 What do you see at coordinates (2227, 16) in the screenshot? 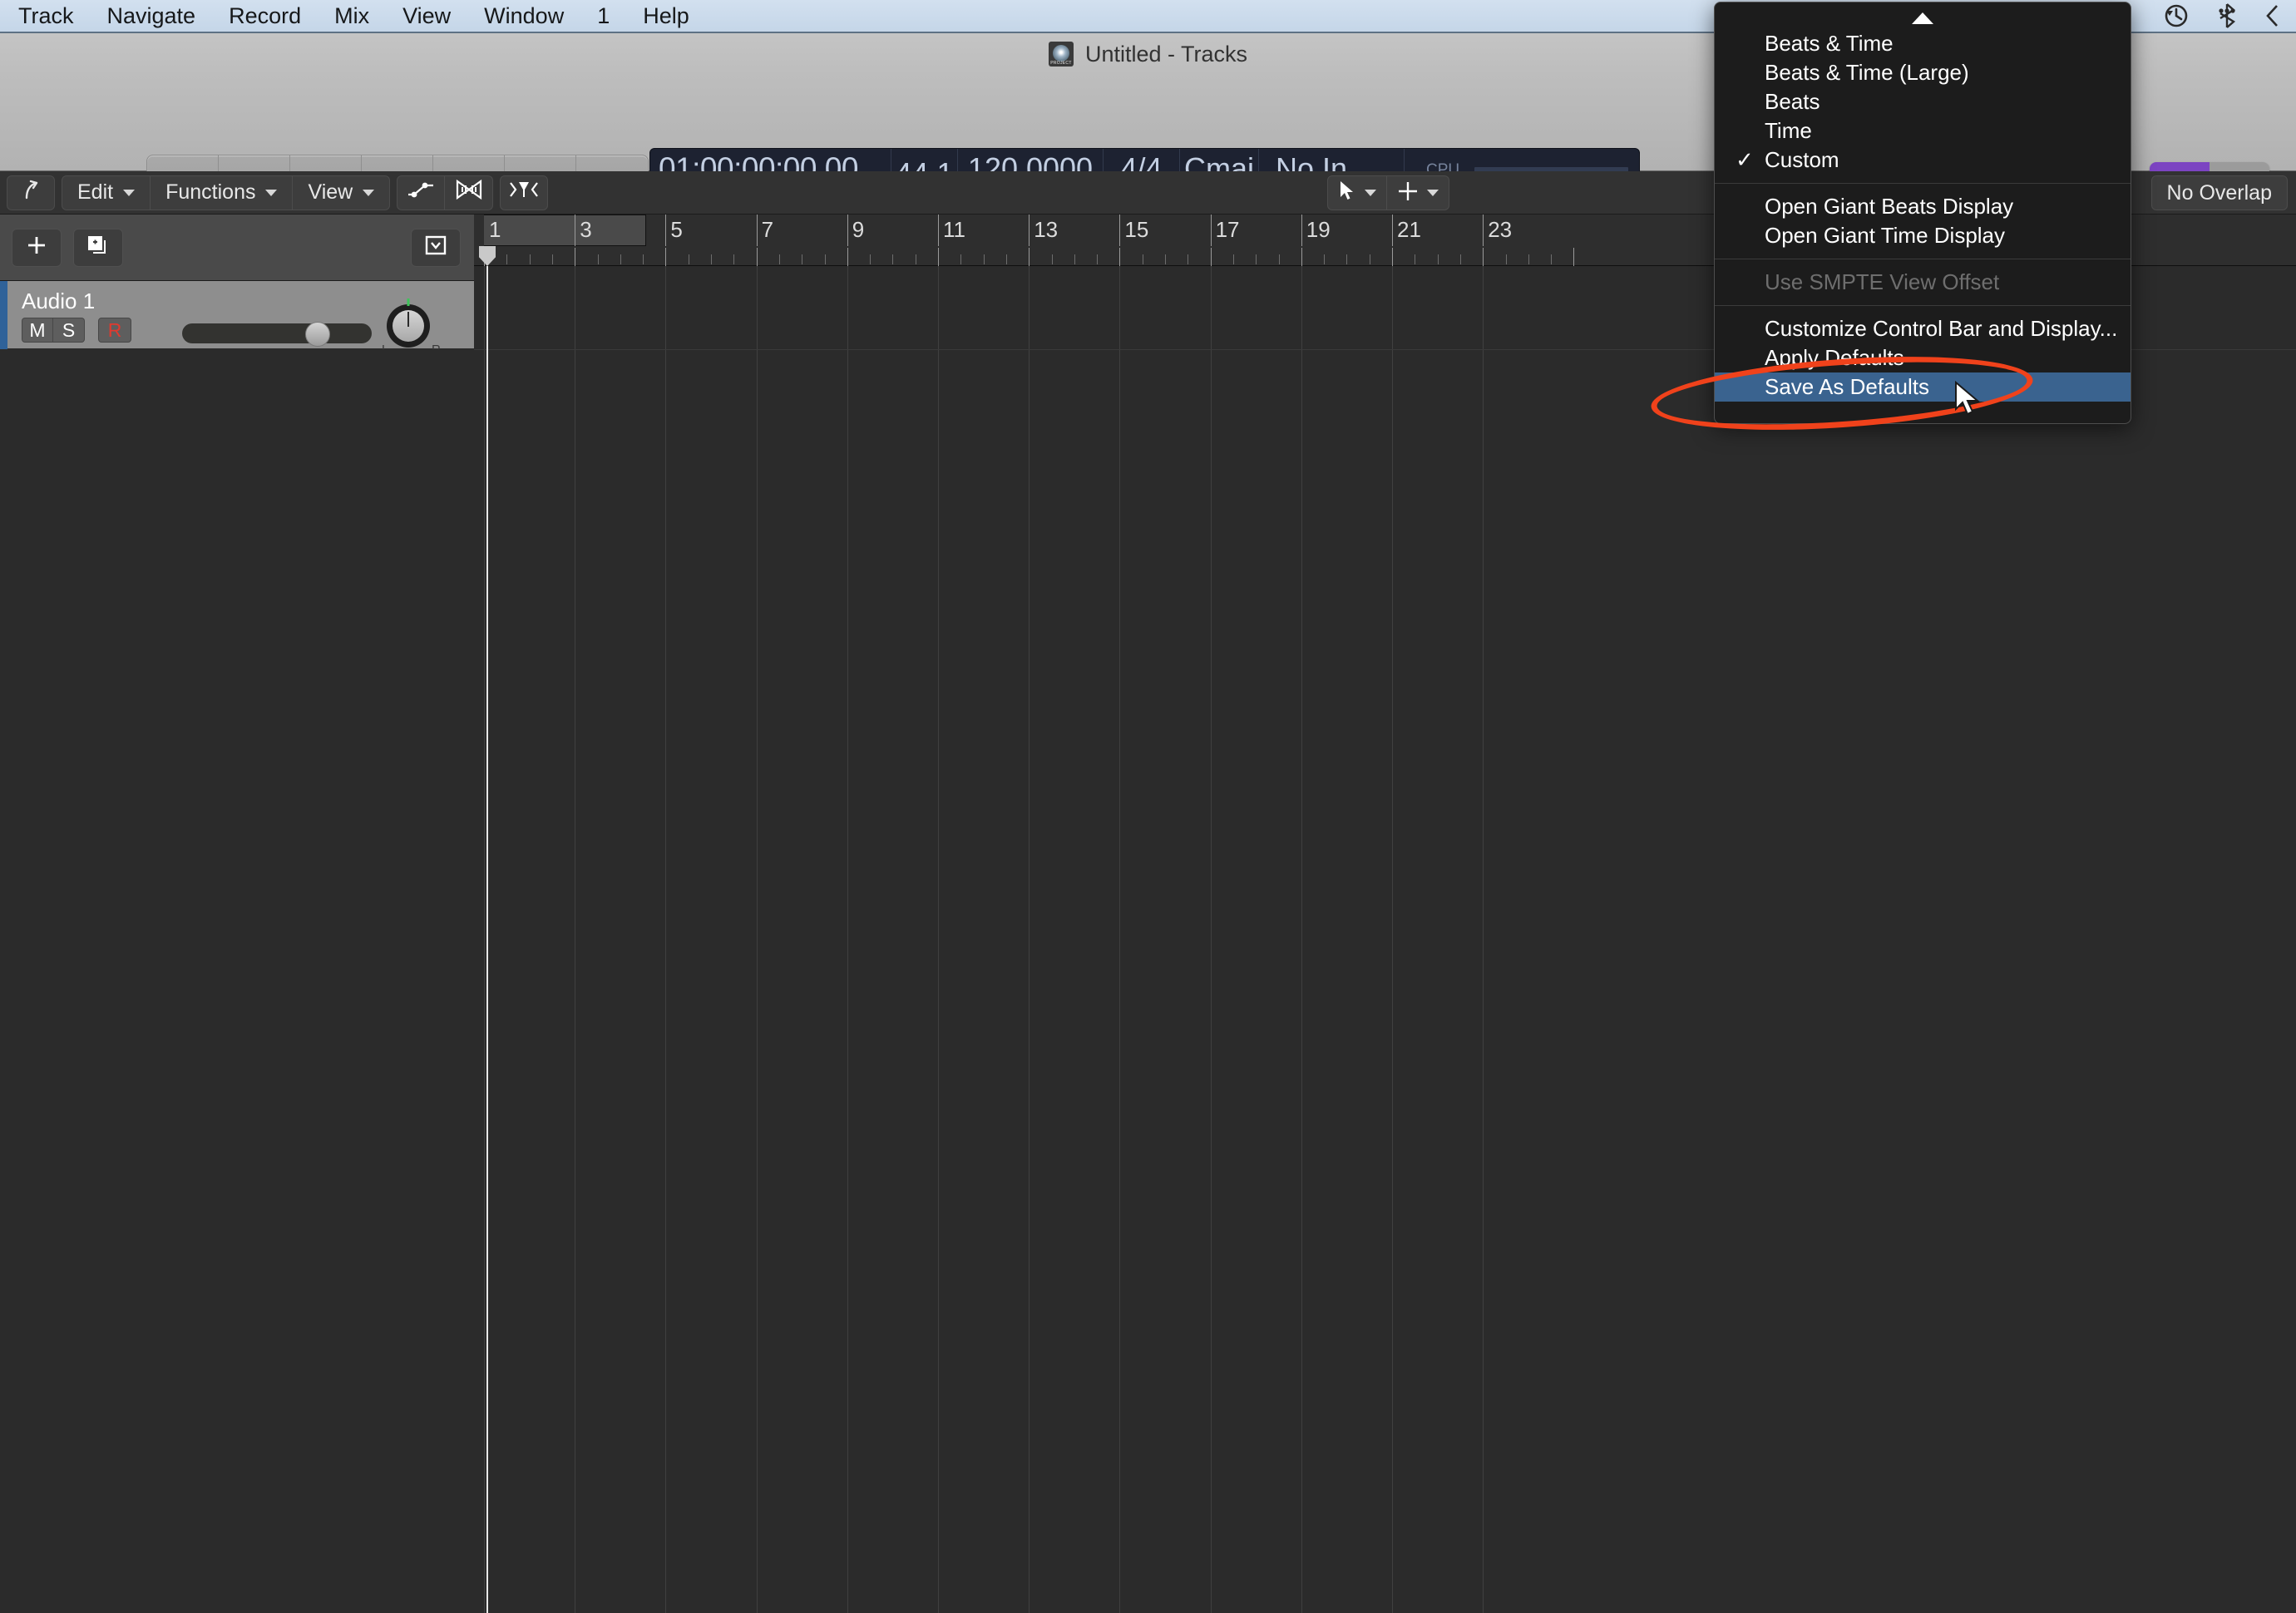
I see `bluetooth-icon` at bounding box center [2227, 16].